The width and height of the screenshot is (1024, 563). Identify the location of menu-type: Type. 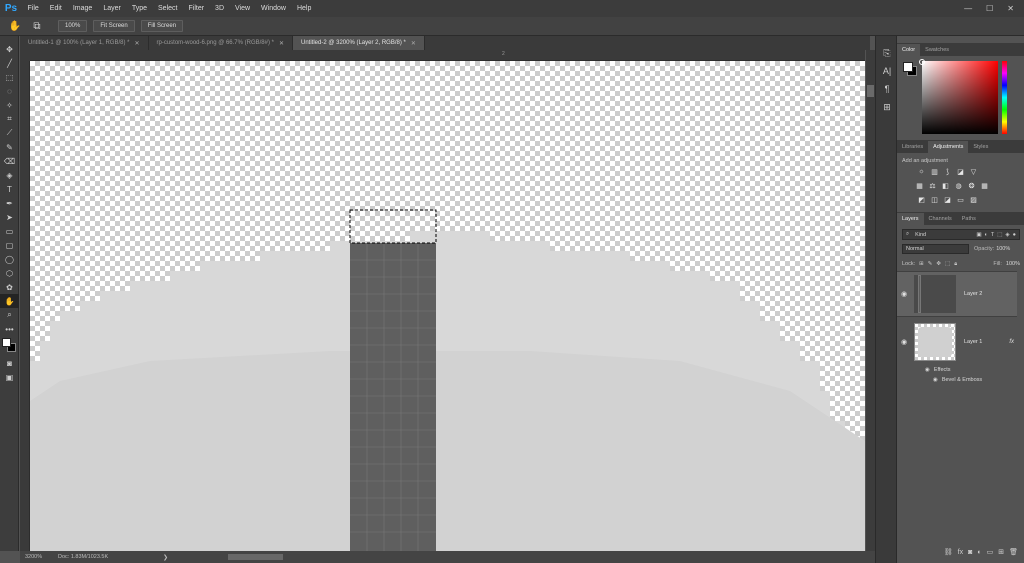
(139, 8).